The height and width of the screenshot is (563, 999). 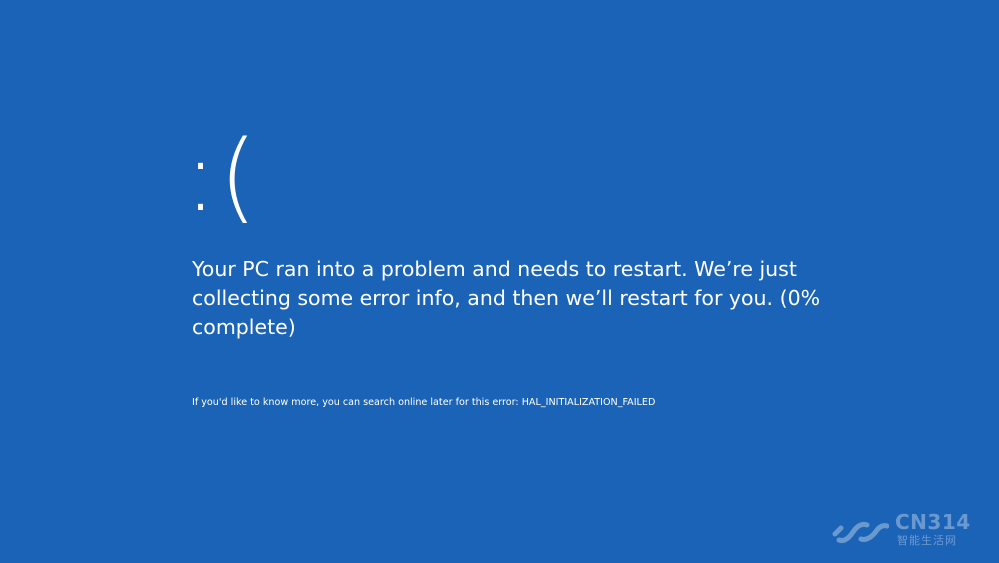 What do you see at coordinates (933, 522) in the screenshot?
I see `watermark-brand: CN314` at bounding box center [933, 522].